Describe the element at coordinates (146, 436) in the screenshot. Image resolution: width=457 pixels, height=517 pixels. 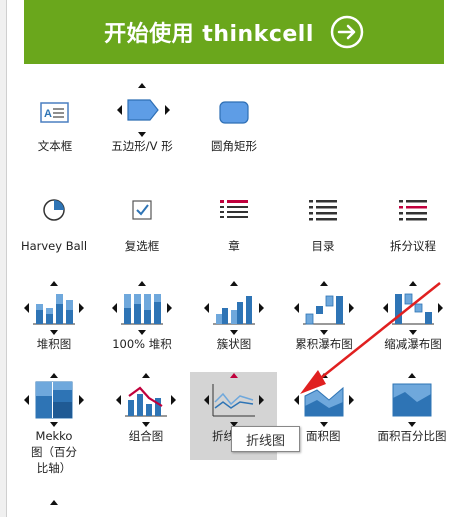
I see `combo-chart-label: 组合图` at that location.